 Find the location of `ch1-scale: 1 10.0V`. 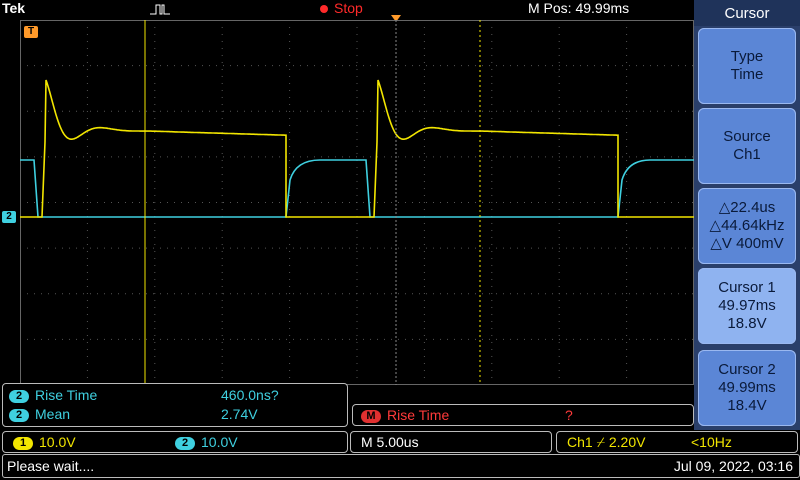

ch1-scale: 1 10.0V is located at coordinates (44, 442).